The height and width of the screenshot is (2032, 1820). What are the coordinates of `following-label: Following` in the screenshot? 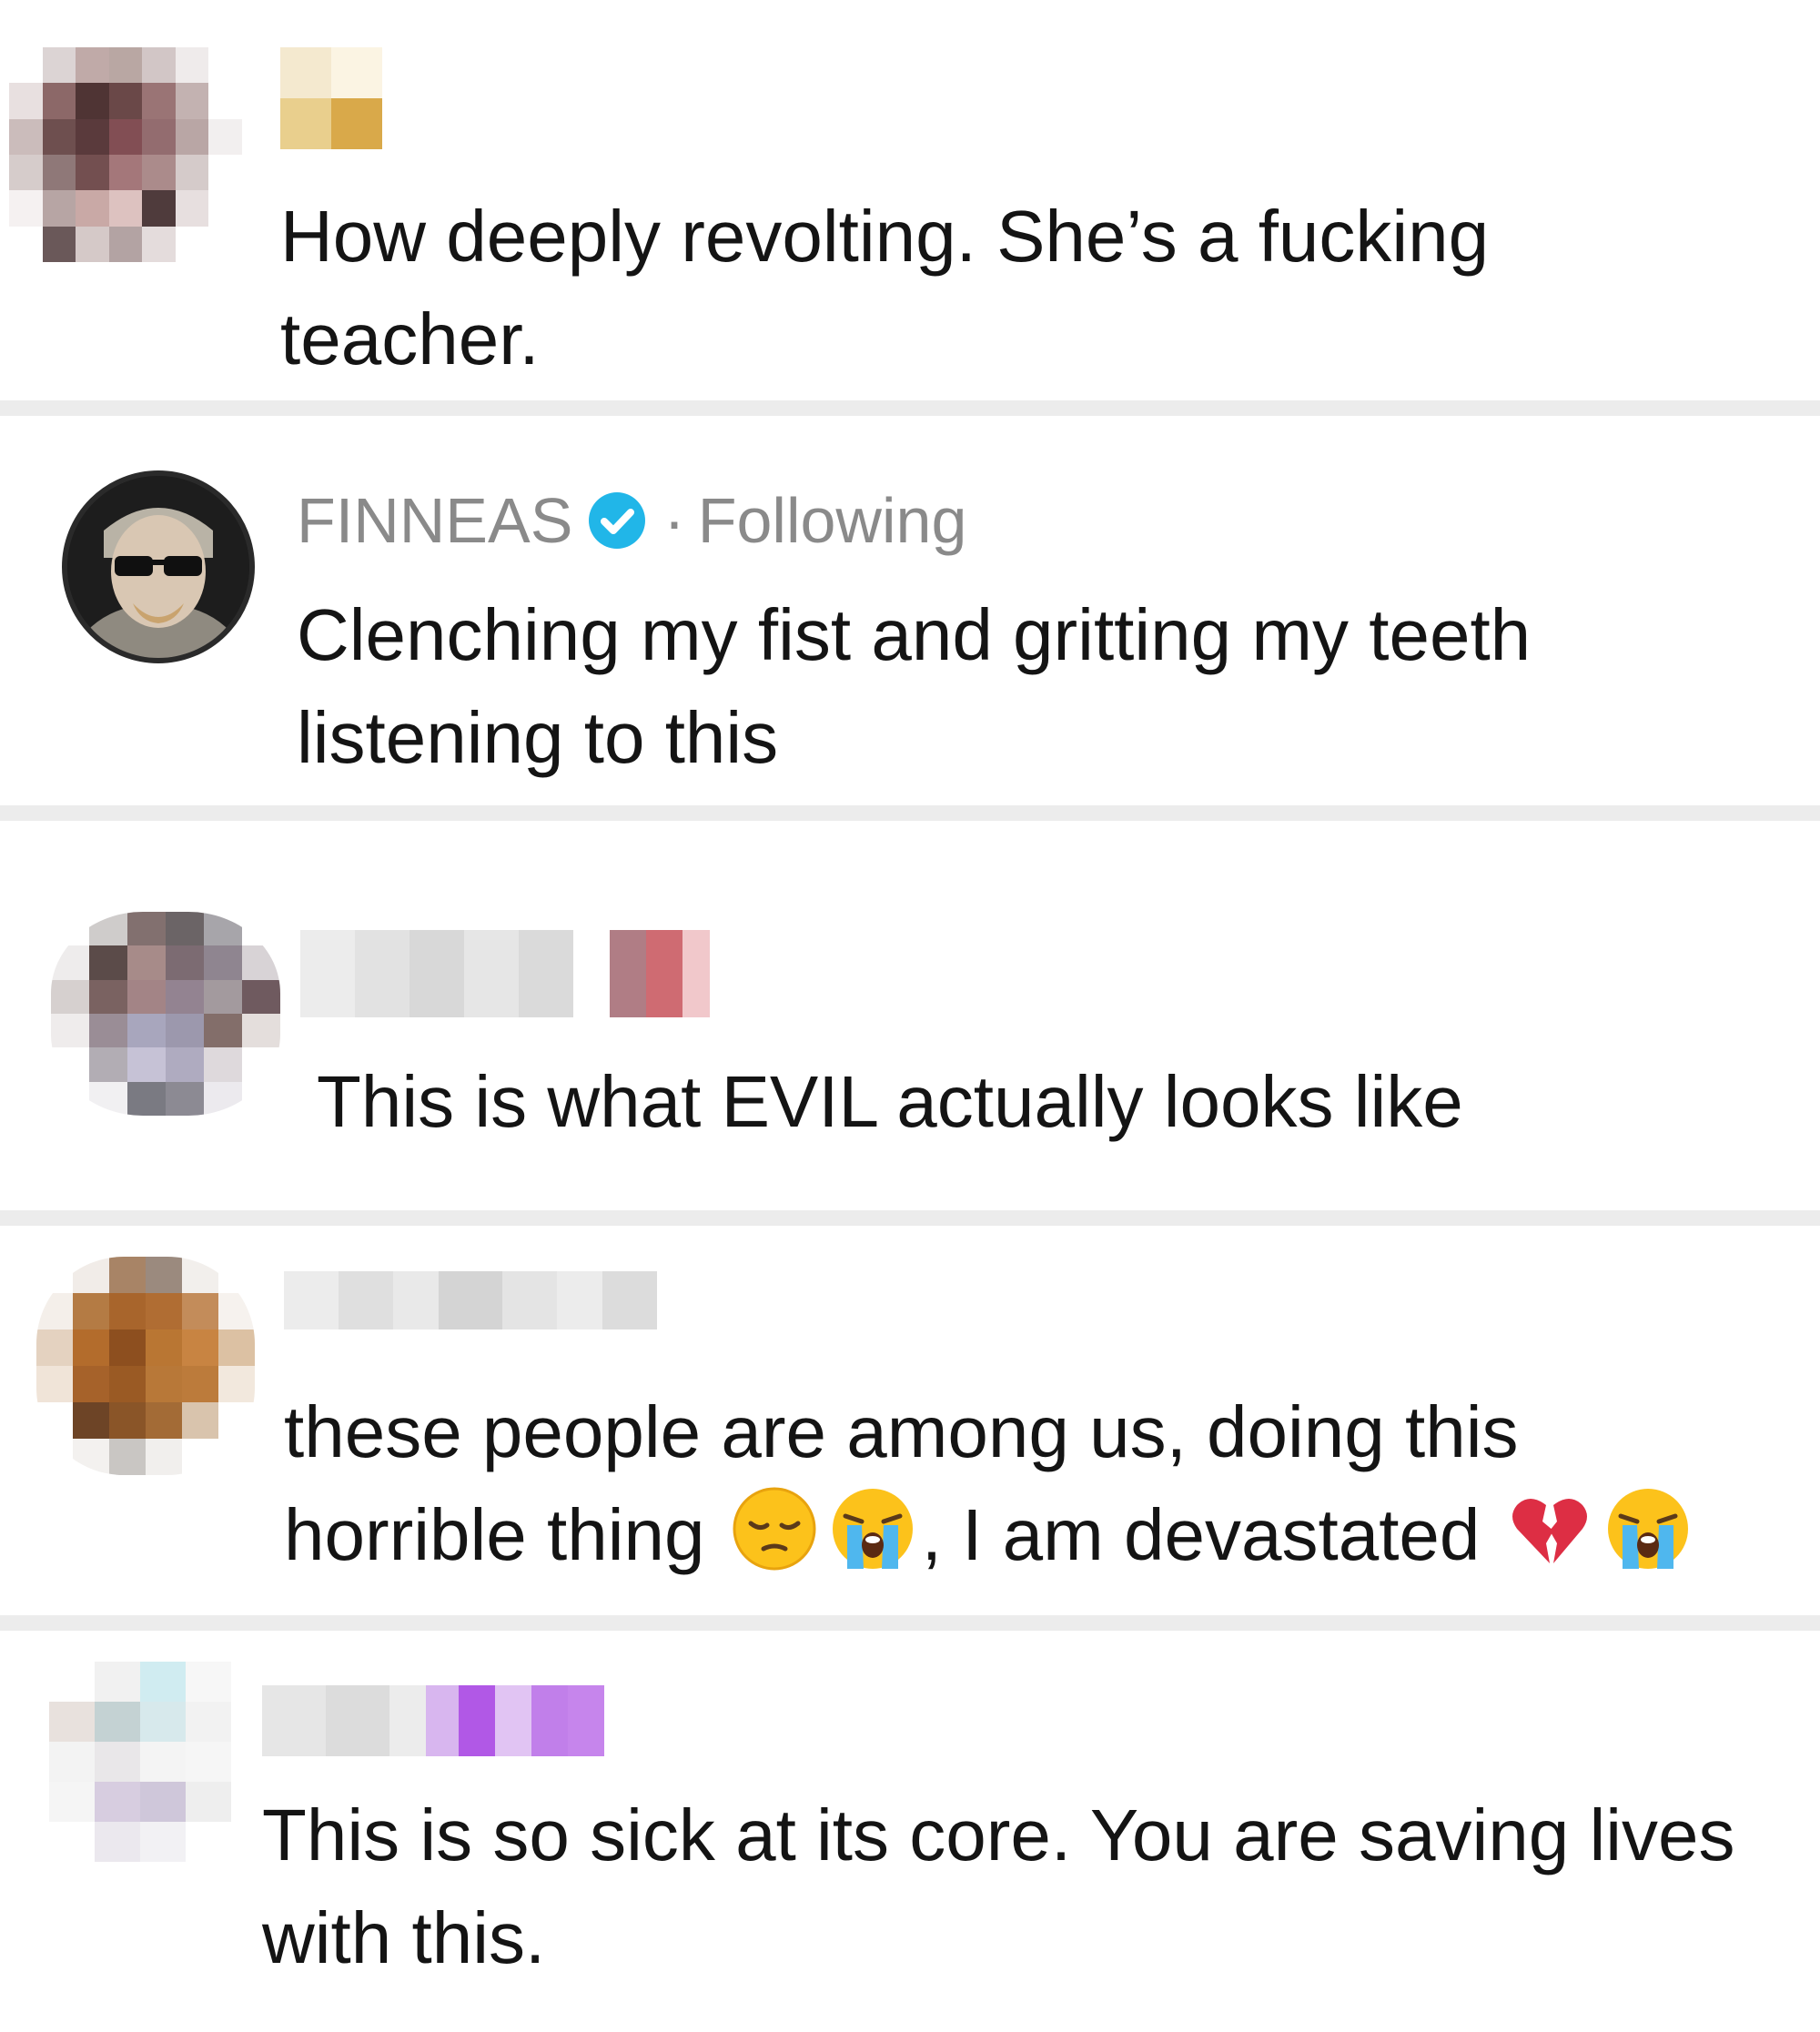 It's located at (833, 520).